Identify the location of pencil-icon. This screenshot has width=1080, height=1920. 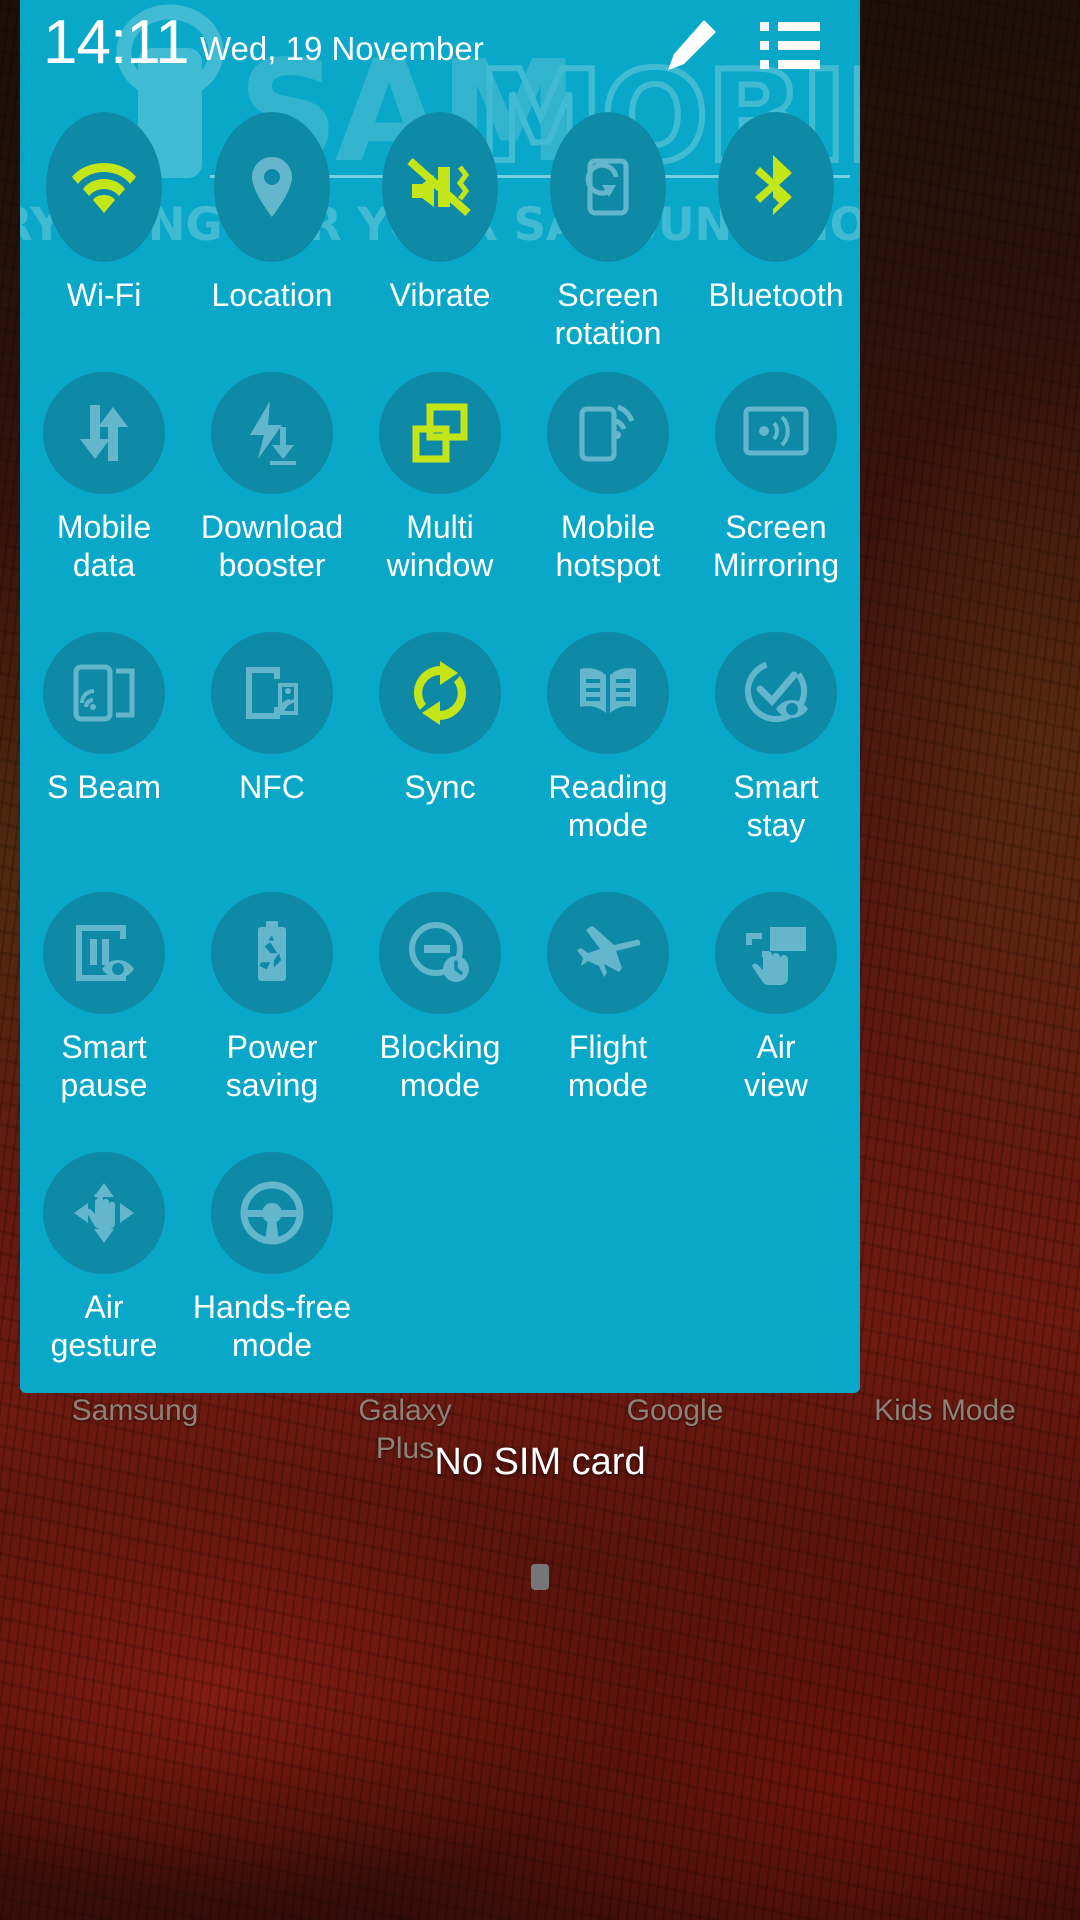
(690, 46).